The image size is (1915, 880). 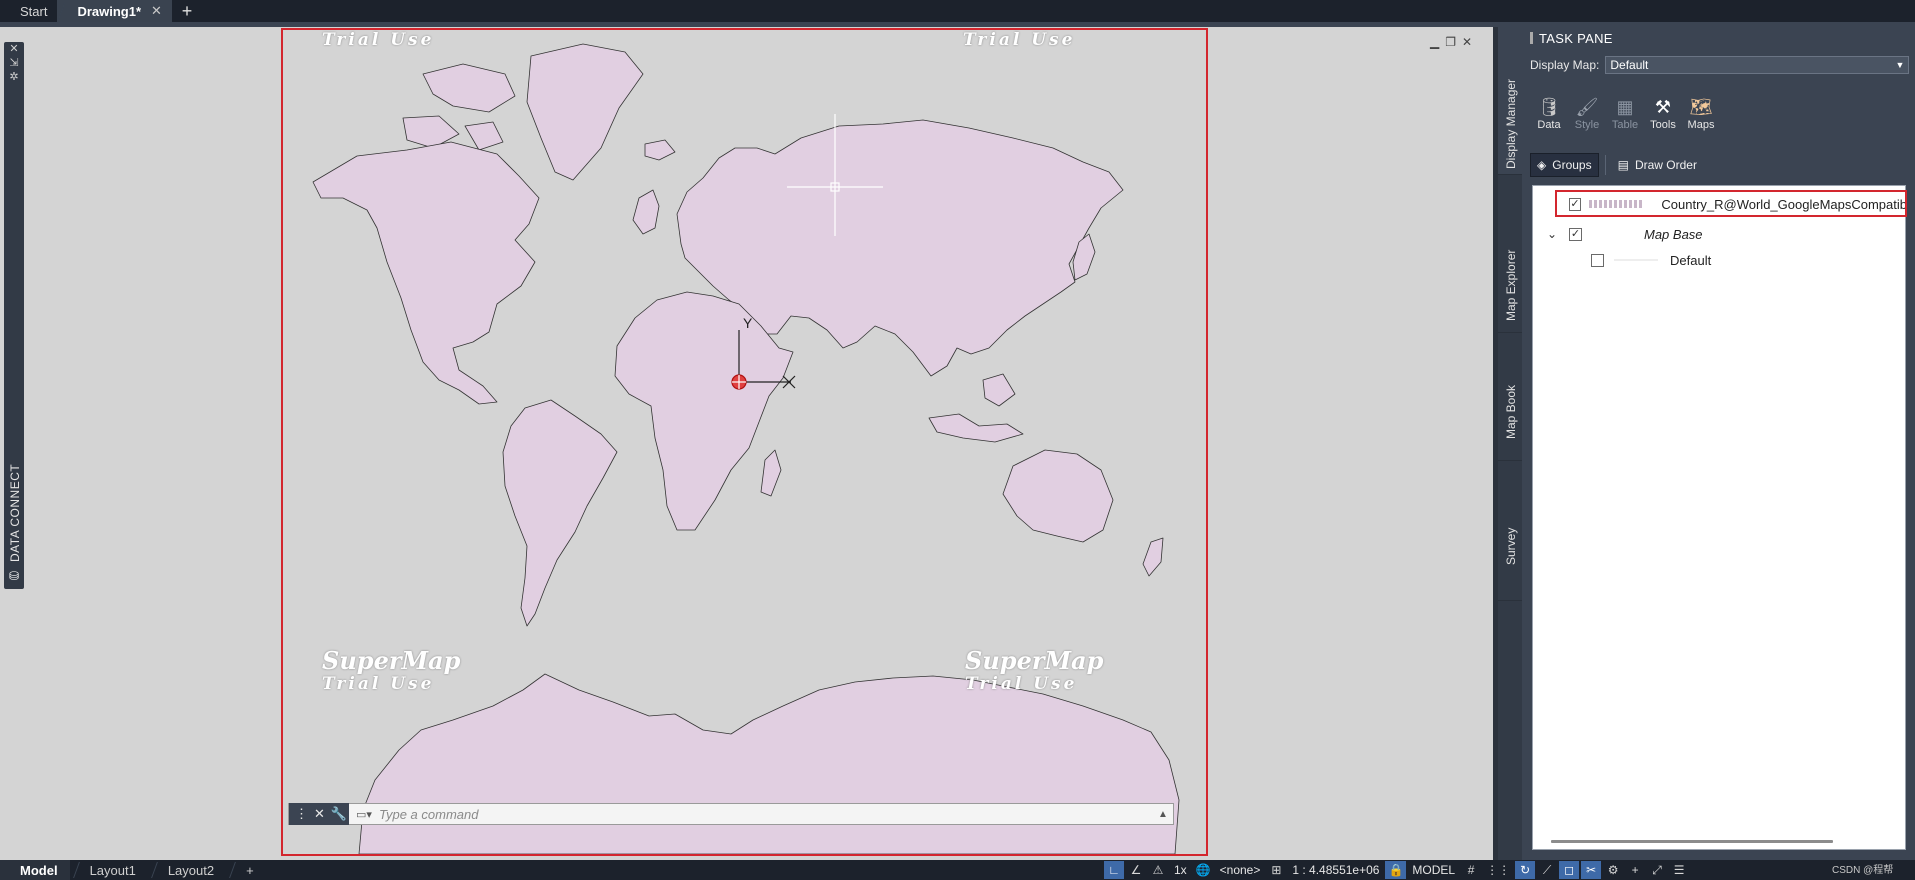 I want to click on display-map-select: Default ▼, so click(x=1757, y=65).